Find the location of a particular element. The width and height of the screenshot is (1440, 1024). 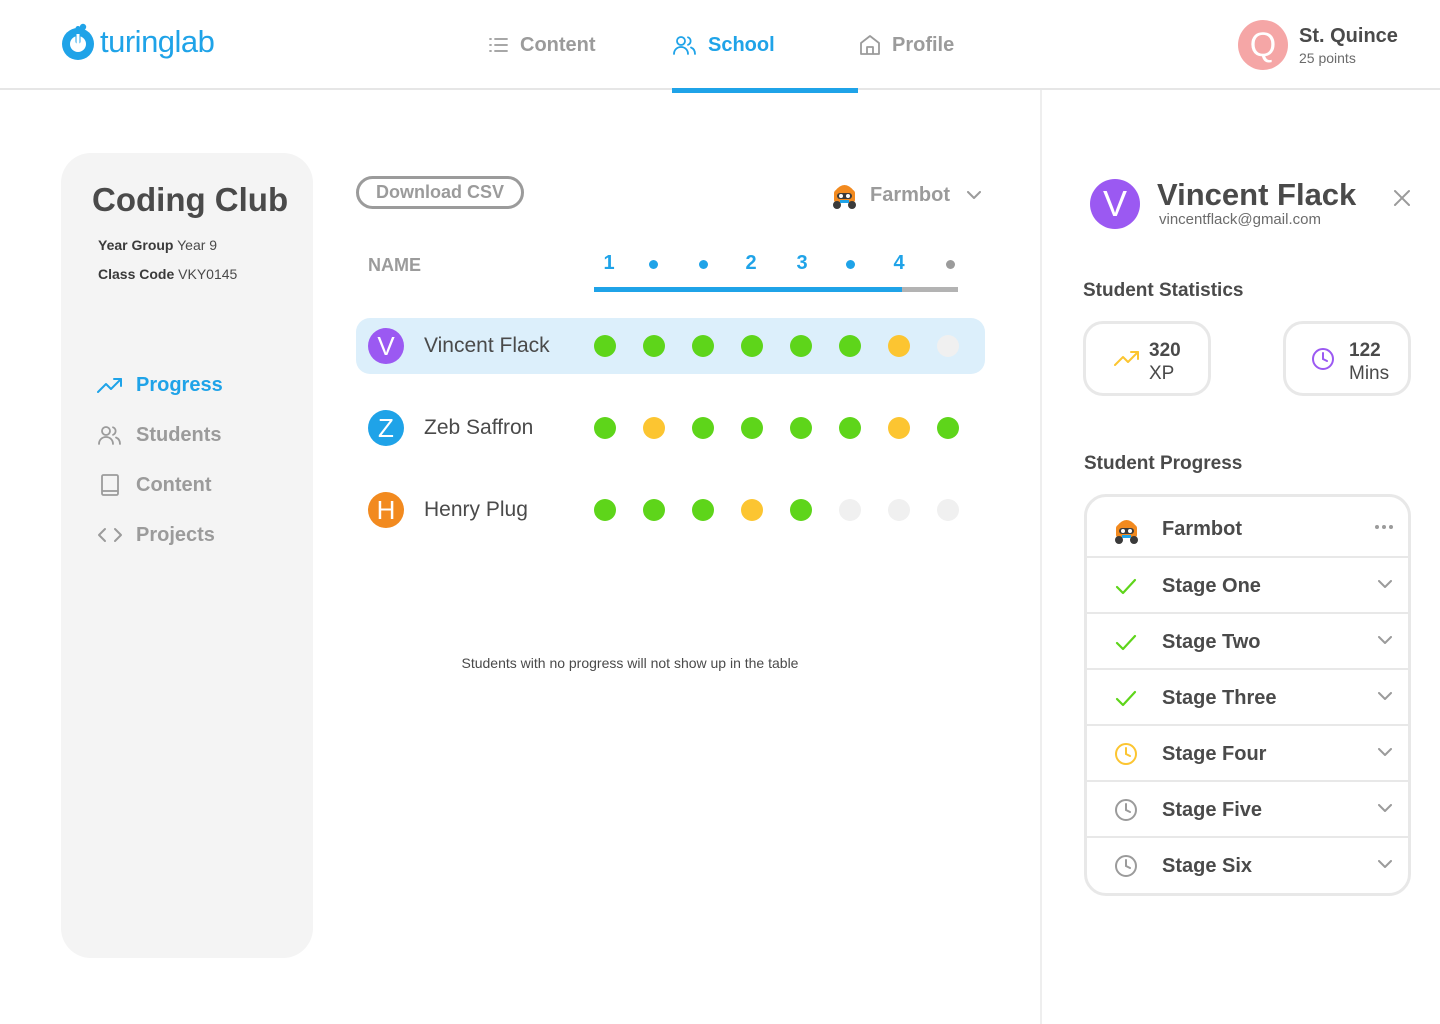

stage-row: Stage Four is located at coordinates (1247, 754).